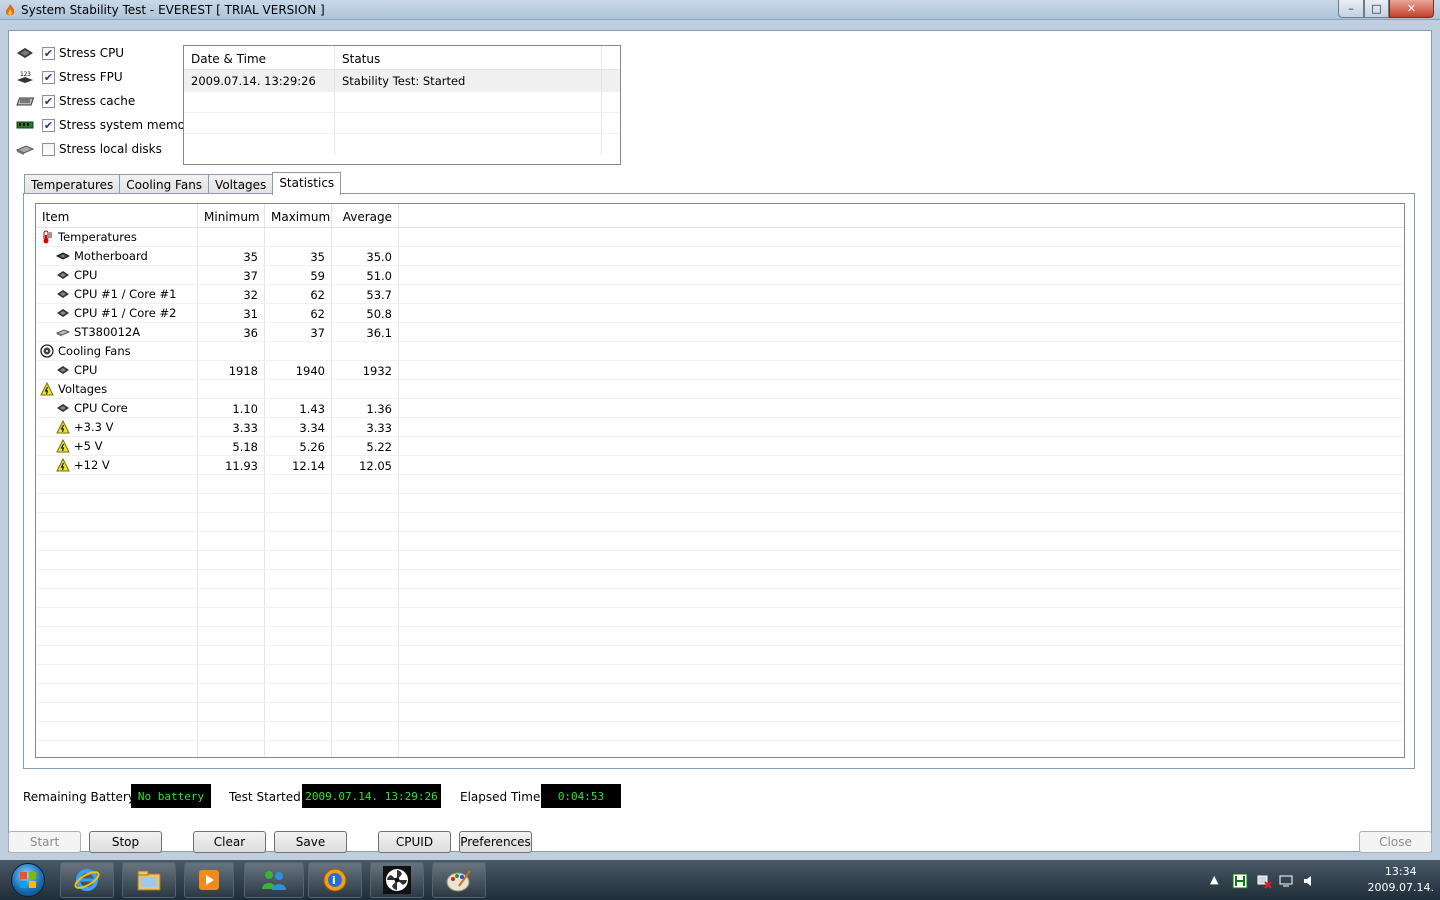 This screenshot has width=1440, height=900. Describe the element at coordinates (44, 842) in the screenshot. I see `start-button: Start` at that location.